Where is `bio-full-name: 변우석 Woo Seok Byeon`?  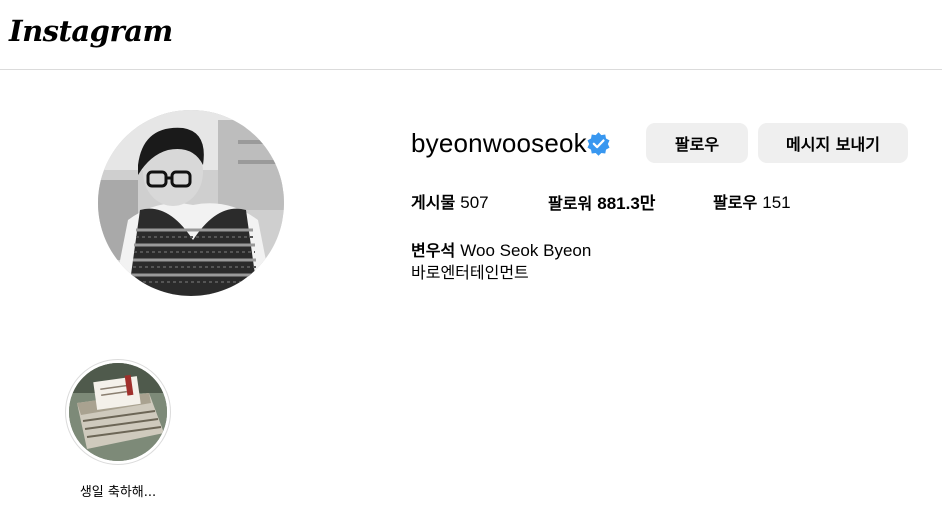 bio-full-name: 변우석 Woo Seok Byeon is located at coordinates (501, 249).